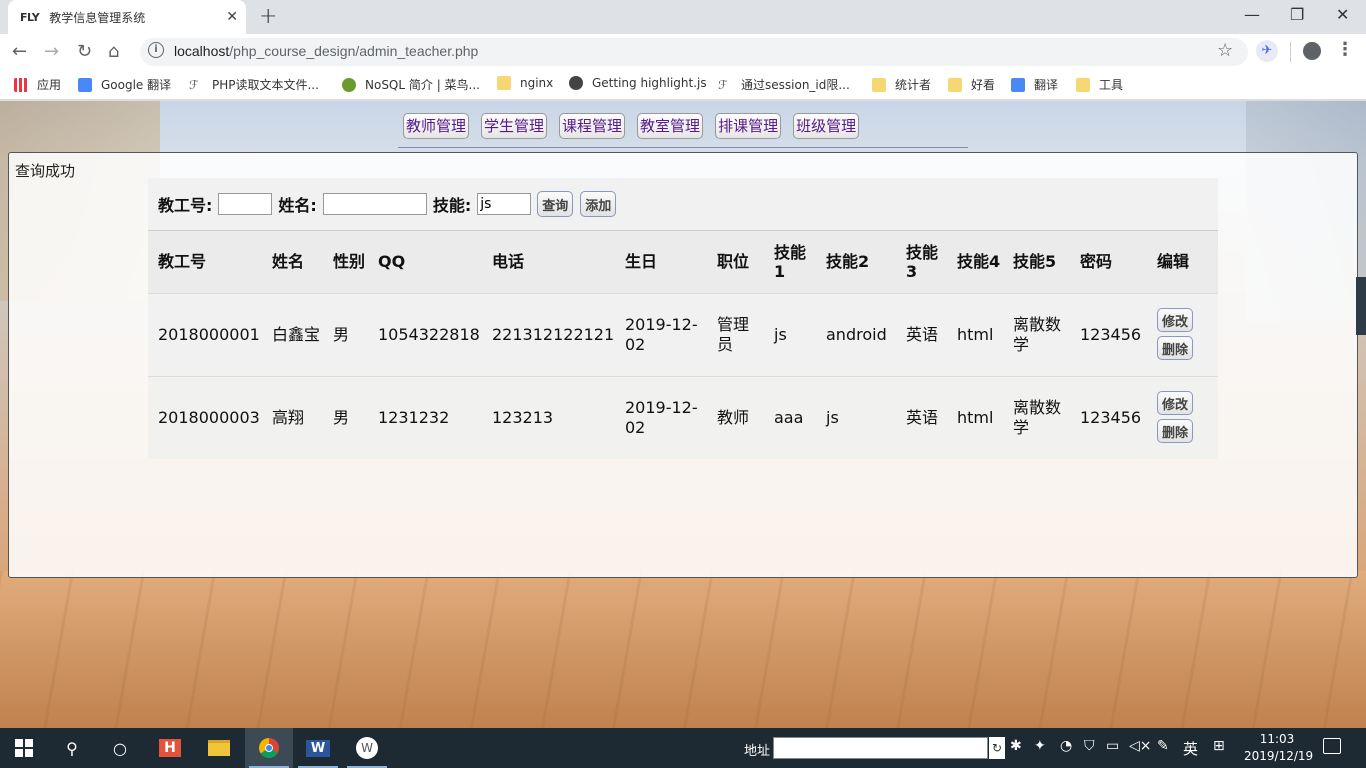 The height and width of the screenshot is (768, 1366). Describe the element at coordinates (790, 335) in the screenshot. I see `cell-skill1: js` at that location.